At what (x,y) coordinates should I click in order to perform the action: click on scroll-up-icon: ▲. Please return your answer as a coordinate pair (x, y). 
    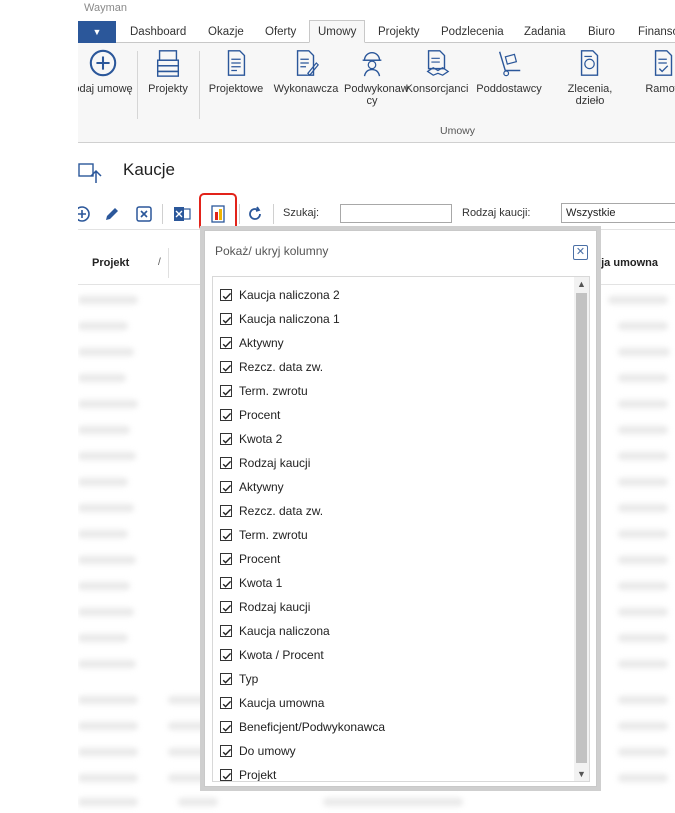
    Looking at the image, I should click on (581, 284).